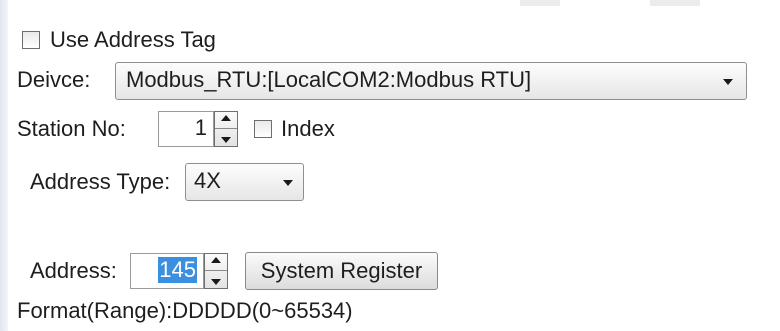 This screenshot has width=780, height=331. I want to click on address-type-select: 4X, so click(244, 182).